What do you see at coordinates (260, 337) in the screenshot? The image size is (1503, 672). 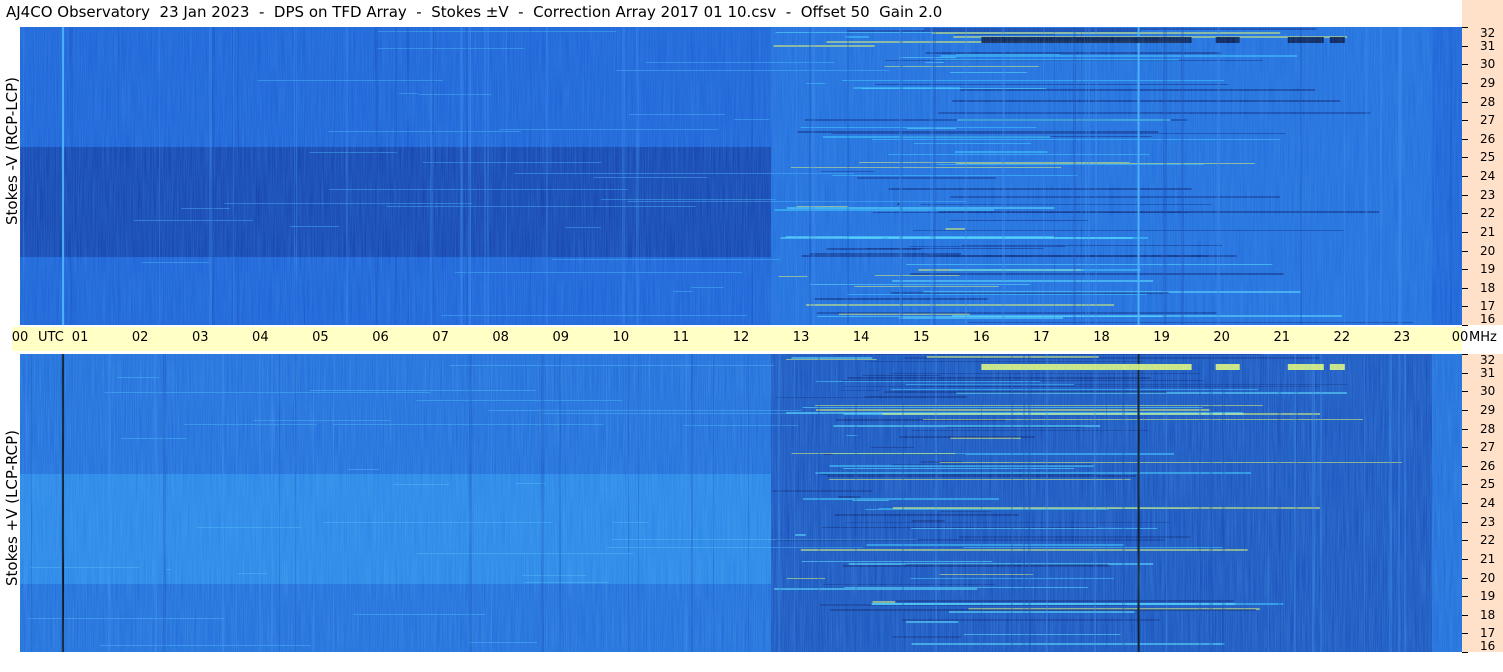 I see `x-tick-label: 04` at bounding box center [260, 337].